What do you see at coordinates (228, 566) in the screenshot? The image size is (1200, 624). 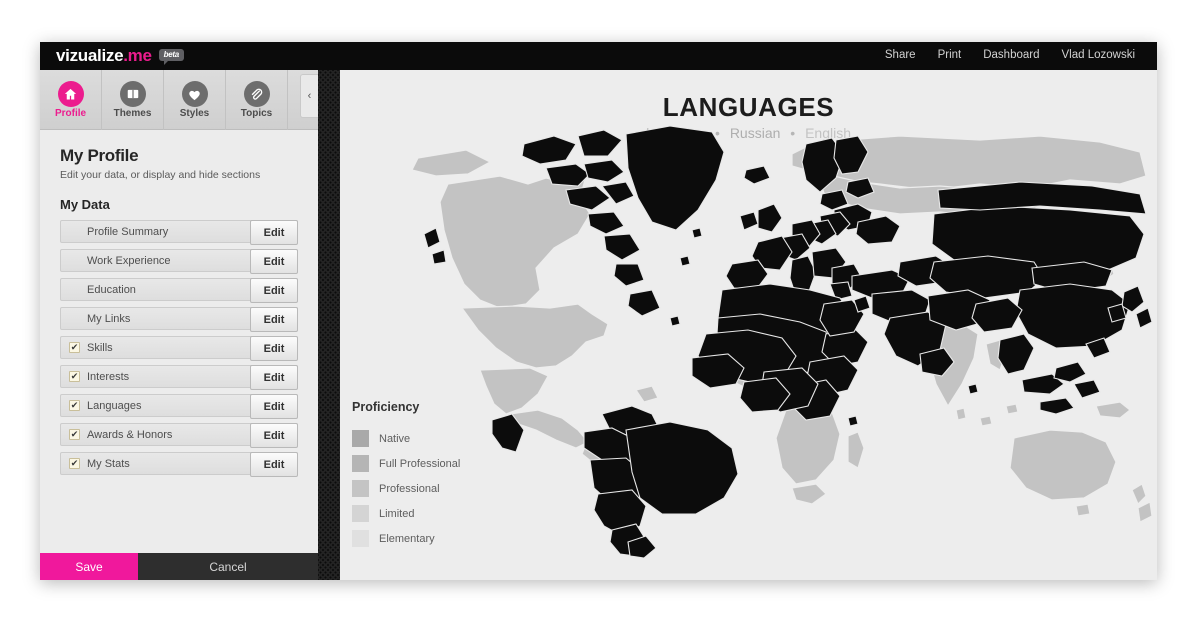 I see `cancel-button: Cancel` at bounding box center [228, 566].